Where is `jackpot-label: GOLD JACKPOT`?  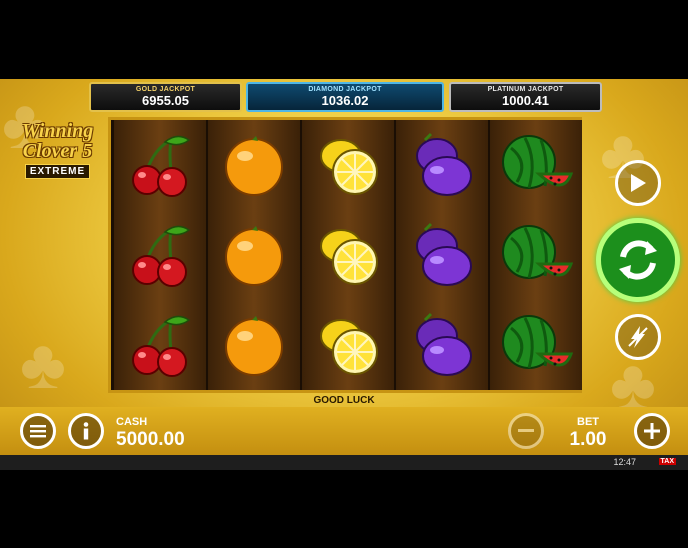 jackpot-label: GOLD JACKPOT is located at coordinates (165, 89).